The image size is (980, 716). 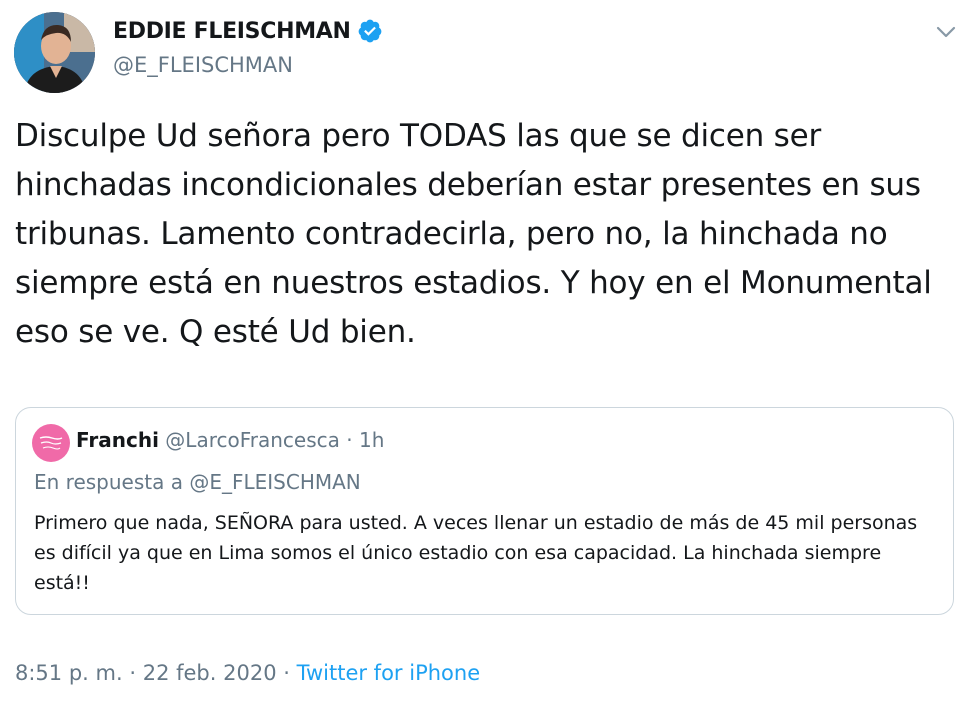 What do you see at coordinates (252, 440) in the screenshot?
I see `quoted-handle: @LarcoFrancesca` at bounding box center [252, 440].